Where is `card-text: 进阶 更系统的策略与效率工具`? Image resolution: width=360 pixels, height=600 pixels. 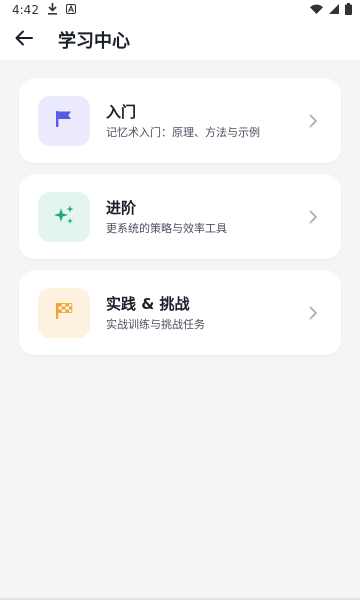 card-text: 进阶 更系统的策略与效率工具 is located at coordinates (203, 217).